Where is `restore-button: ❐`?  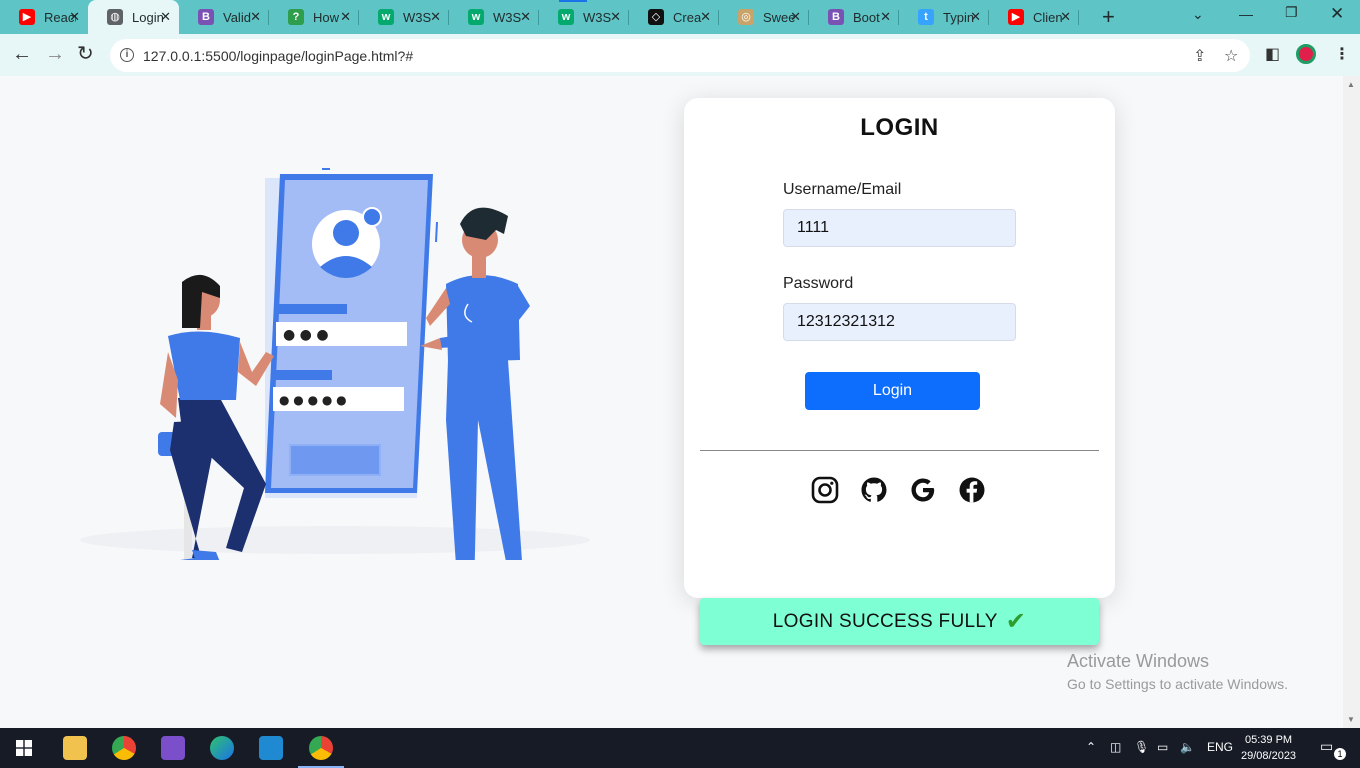
restore-button: ❐ is located at coordinates (1291, 12).